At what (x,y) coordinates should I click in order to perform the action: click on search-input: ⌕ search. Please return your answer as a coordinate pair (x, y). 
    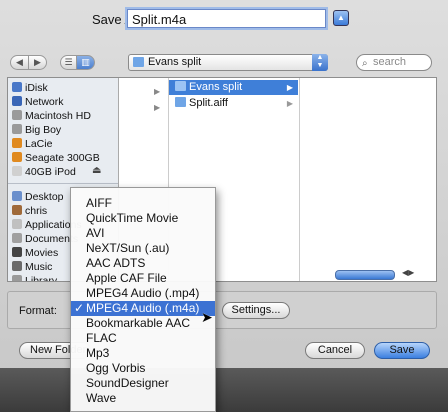
    Looking at the image, I should click on (394, 62).